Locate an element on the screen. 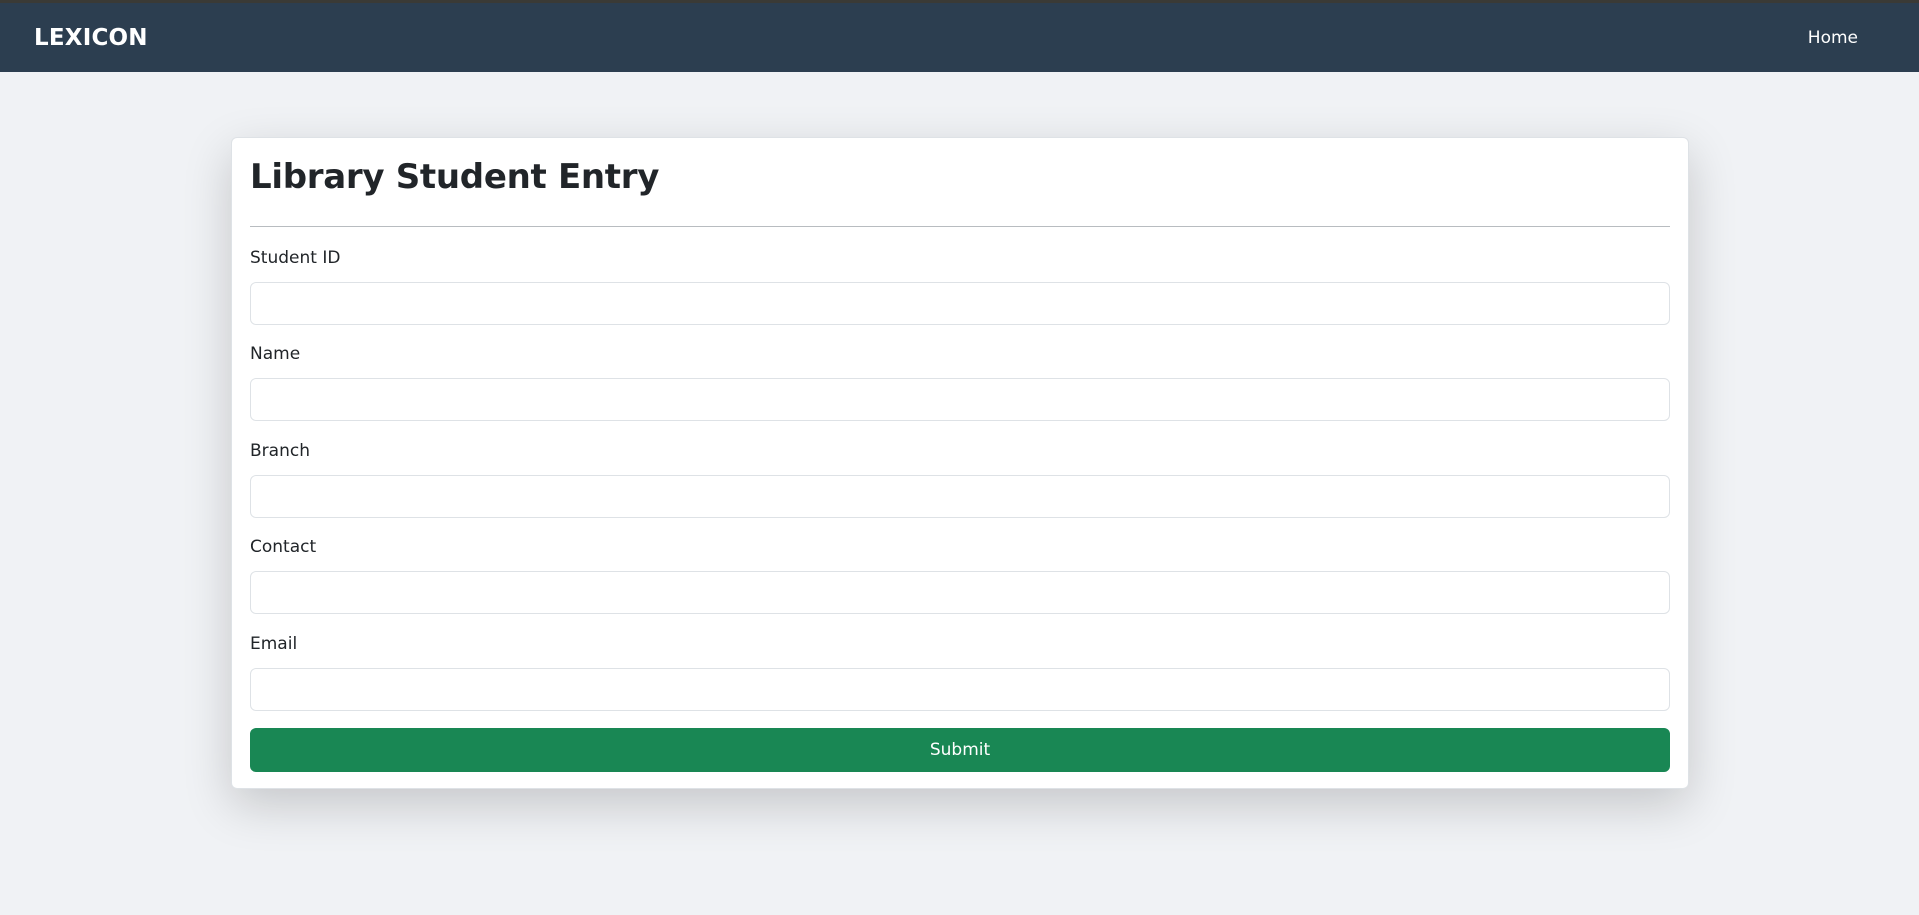 Image resolution: width=1919 pixels, height=915 pixels. nav-link-home: Home is located at coordinates (1833, 38).